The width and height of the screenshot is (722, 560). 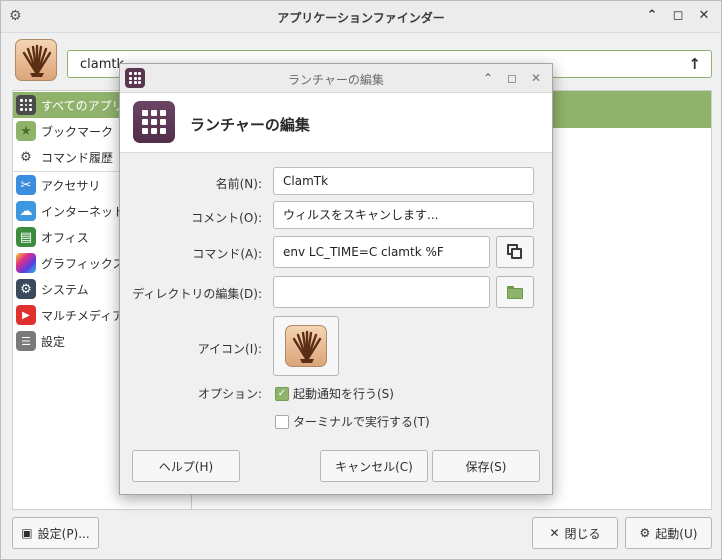 I want to click on dialog-close-button: ✕, so click(x=536, y=78).